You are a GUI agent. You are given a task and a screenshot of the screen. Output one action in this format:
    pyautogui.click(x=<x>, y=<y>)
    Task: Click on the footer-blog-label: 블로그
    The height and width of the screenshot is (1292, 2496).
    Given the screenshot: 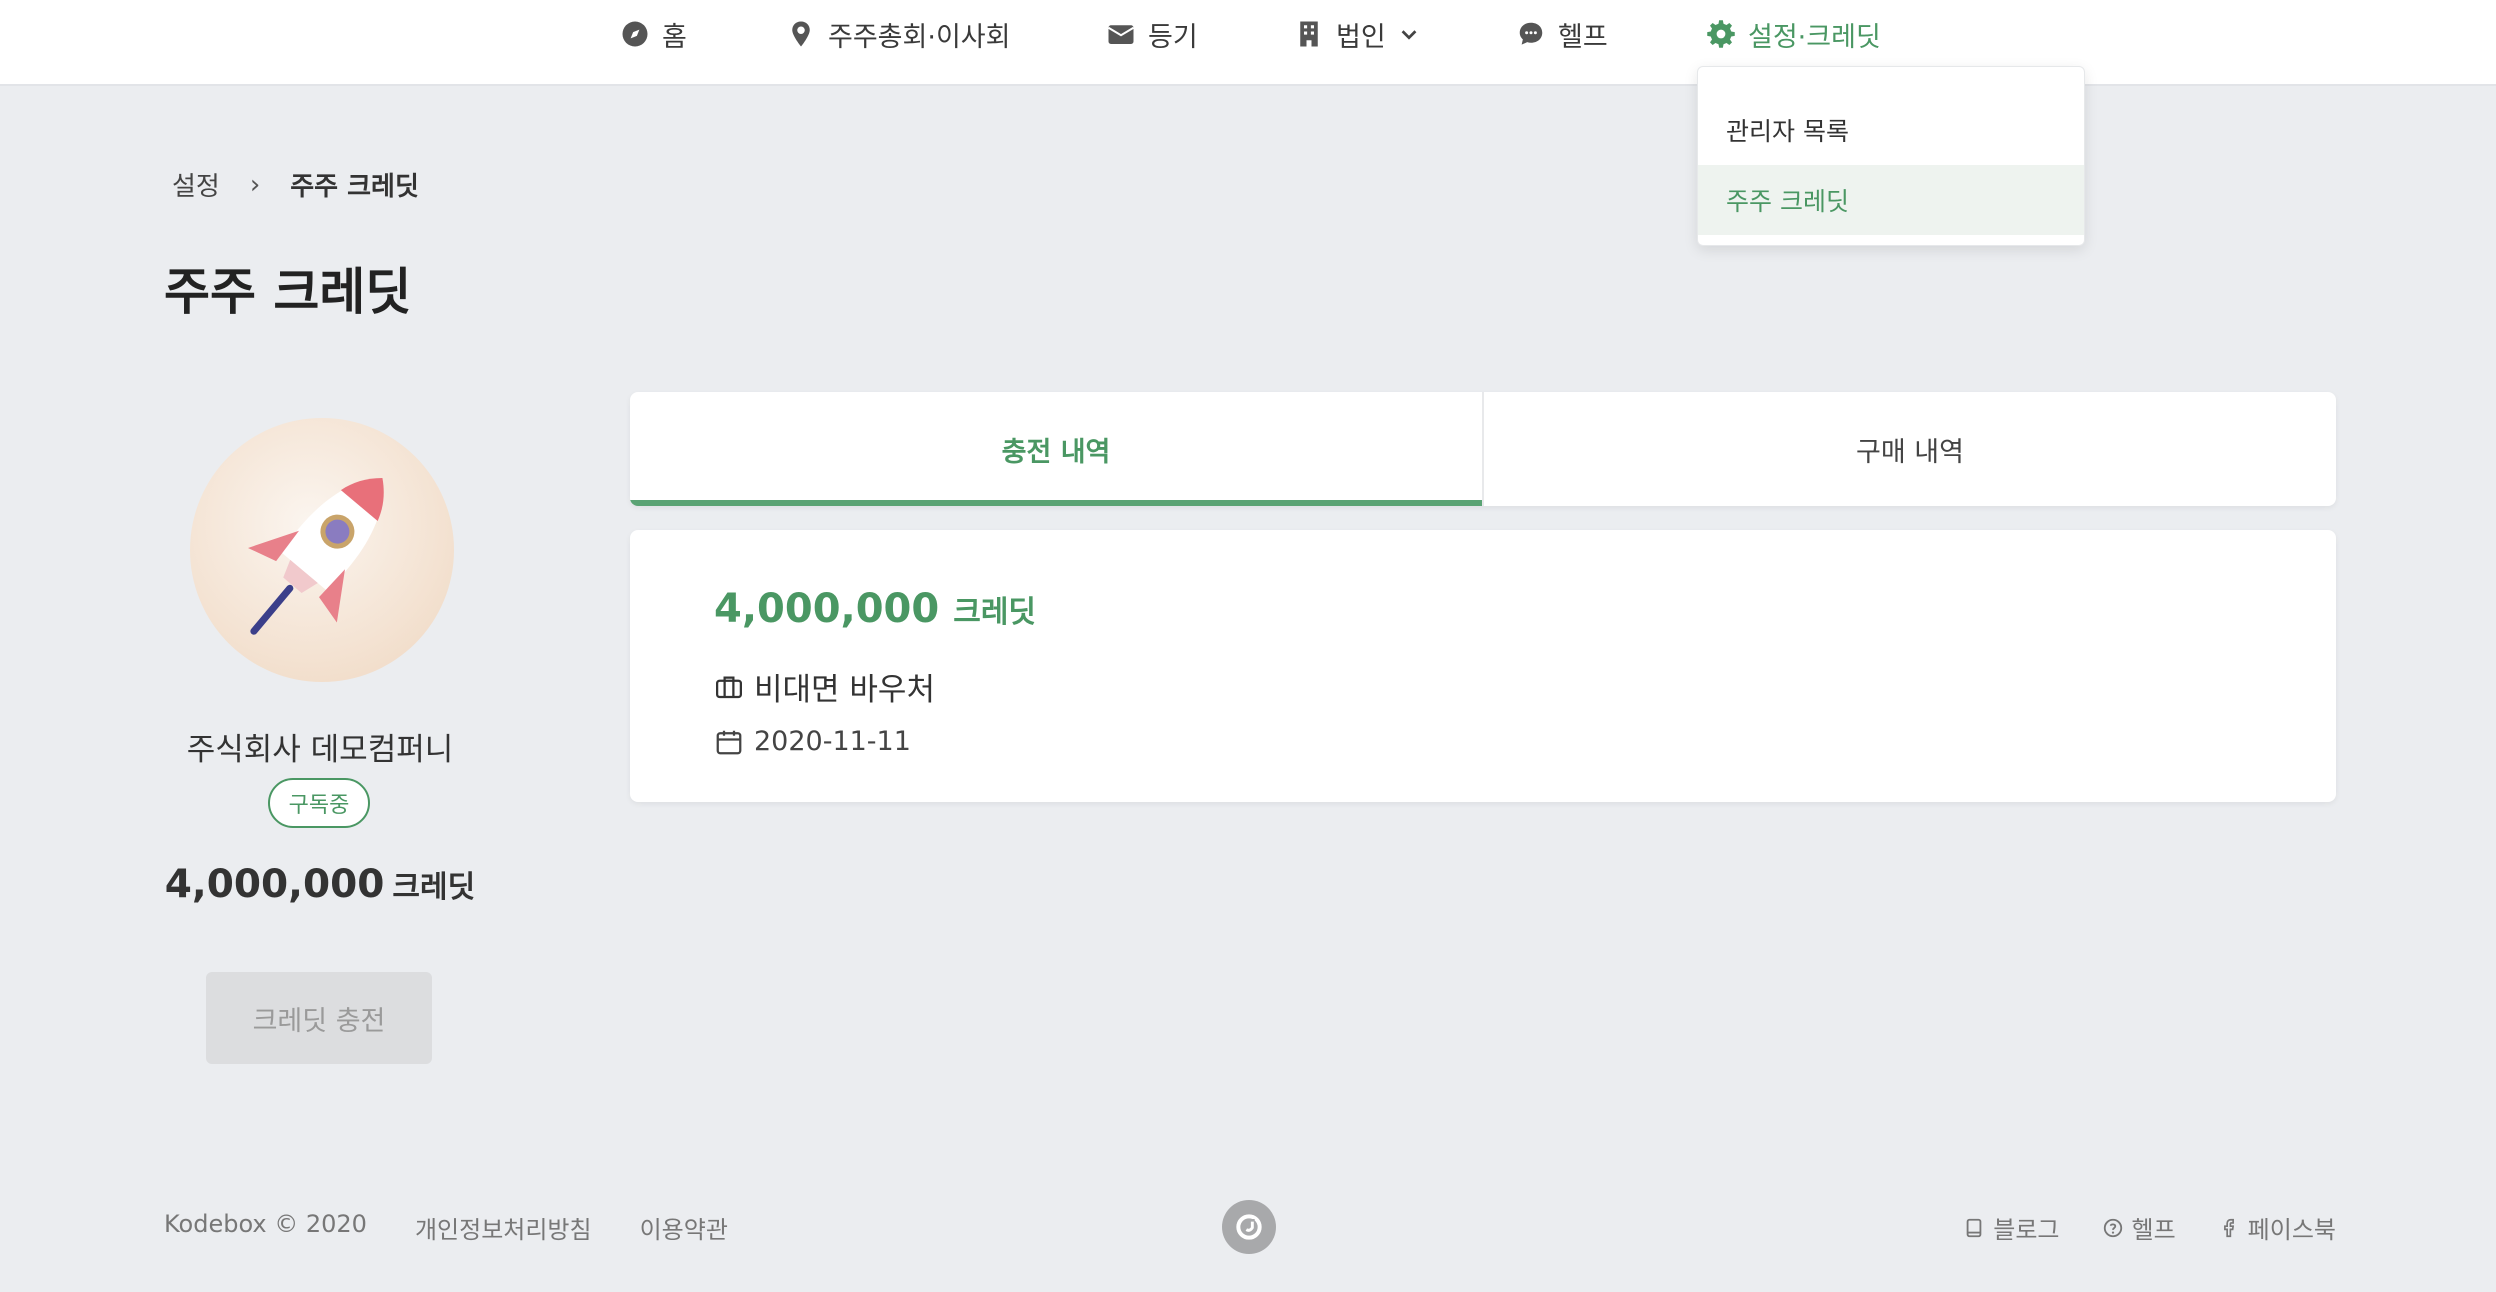 What is the action you would take?
    pyautogui.click(x=2026, y=1230)
    